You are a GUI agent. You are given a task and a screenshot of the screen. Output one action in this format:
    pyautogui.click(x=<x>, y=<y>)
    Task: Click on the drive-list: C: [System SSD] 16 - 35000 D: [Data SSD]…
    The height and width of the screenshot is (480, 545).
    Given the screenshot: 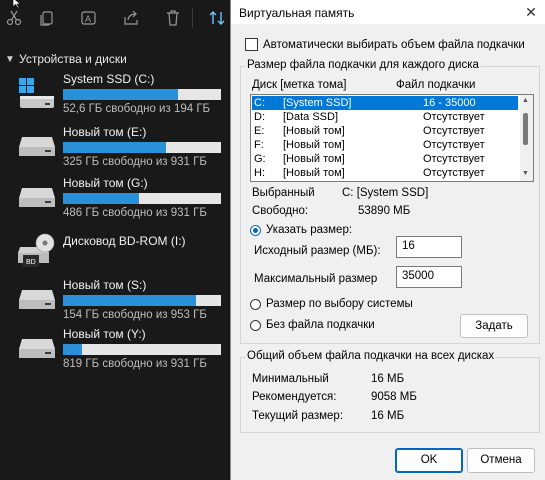 What is the action you would take?
    pyautogui.click(x=392, y=138)
    